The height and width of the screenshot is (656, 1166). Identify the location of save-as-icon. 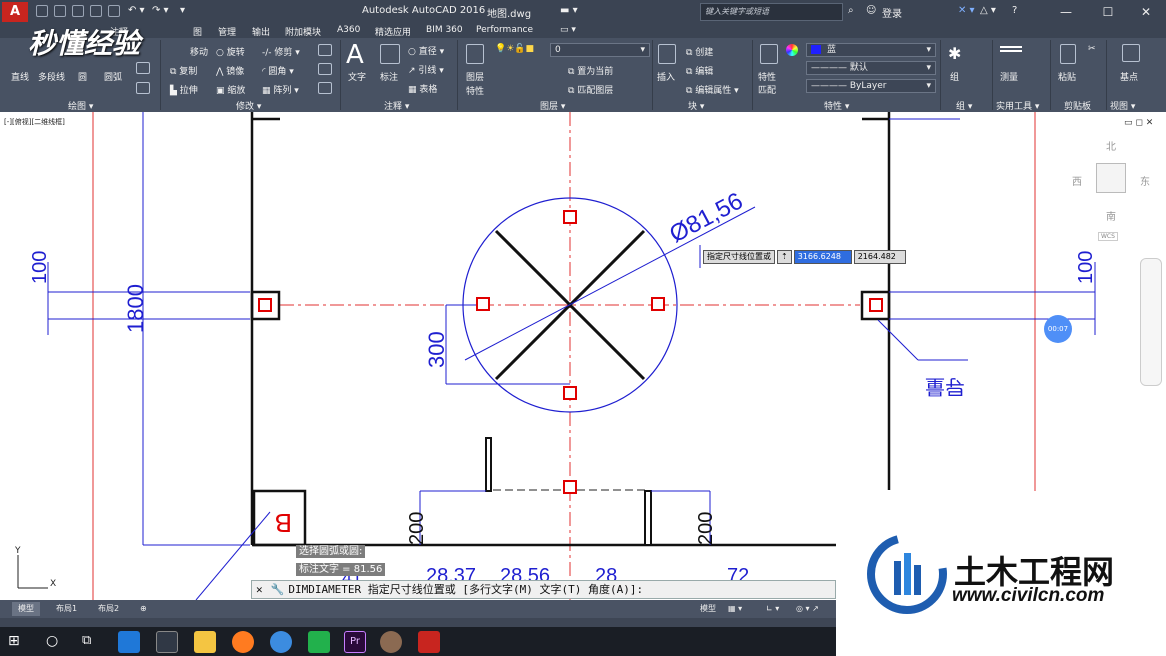
(96, 11).